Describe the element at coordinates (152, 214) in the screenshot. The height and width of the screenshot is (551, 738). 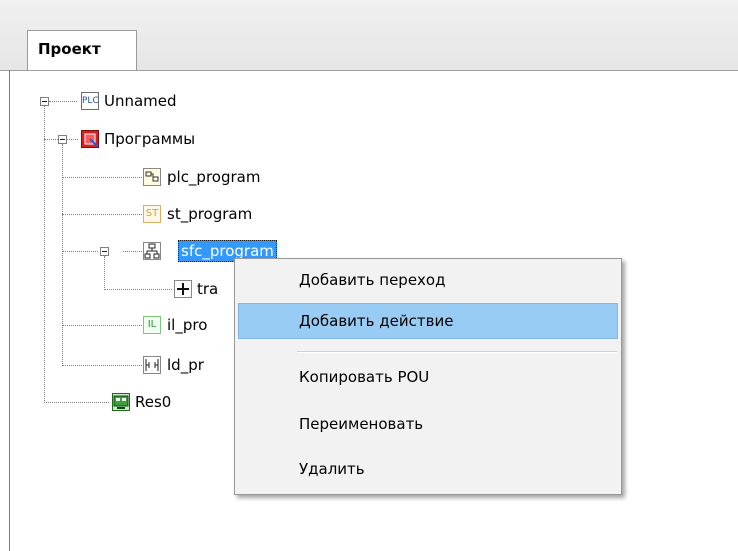
I see `st-icon: ST` at that location.